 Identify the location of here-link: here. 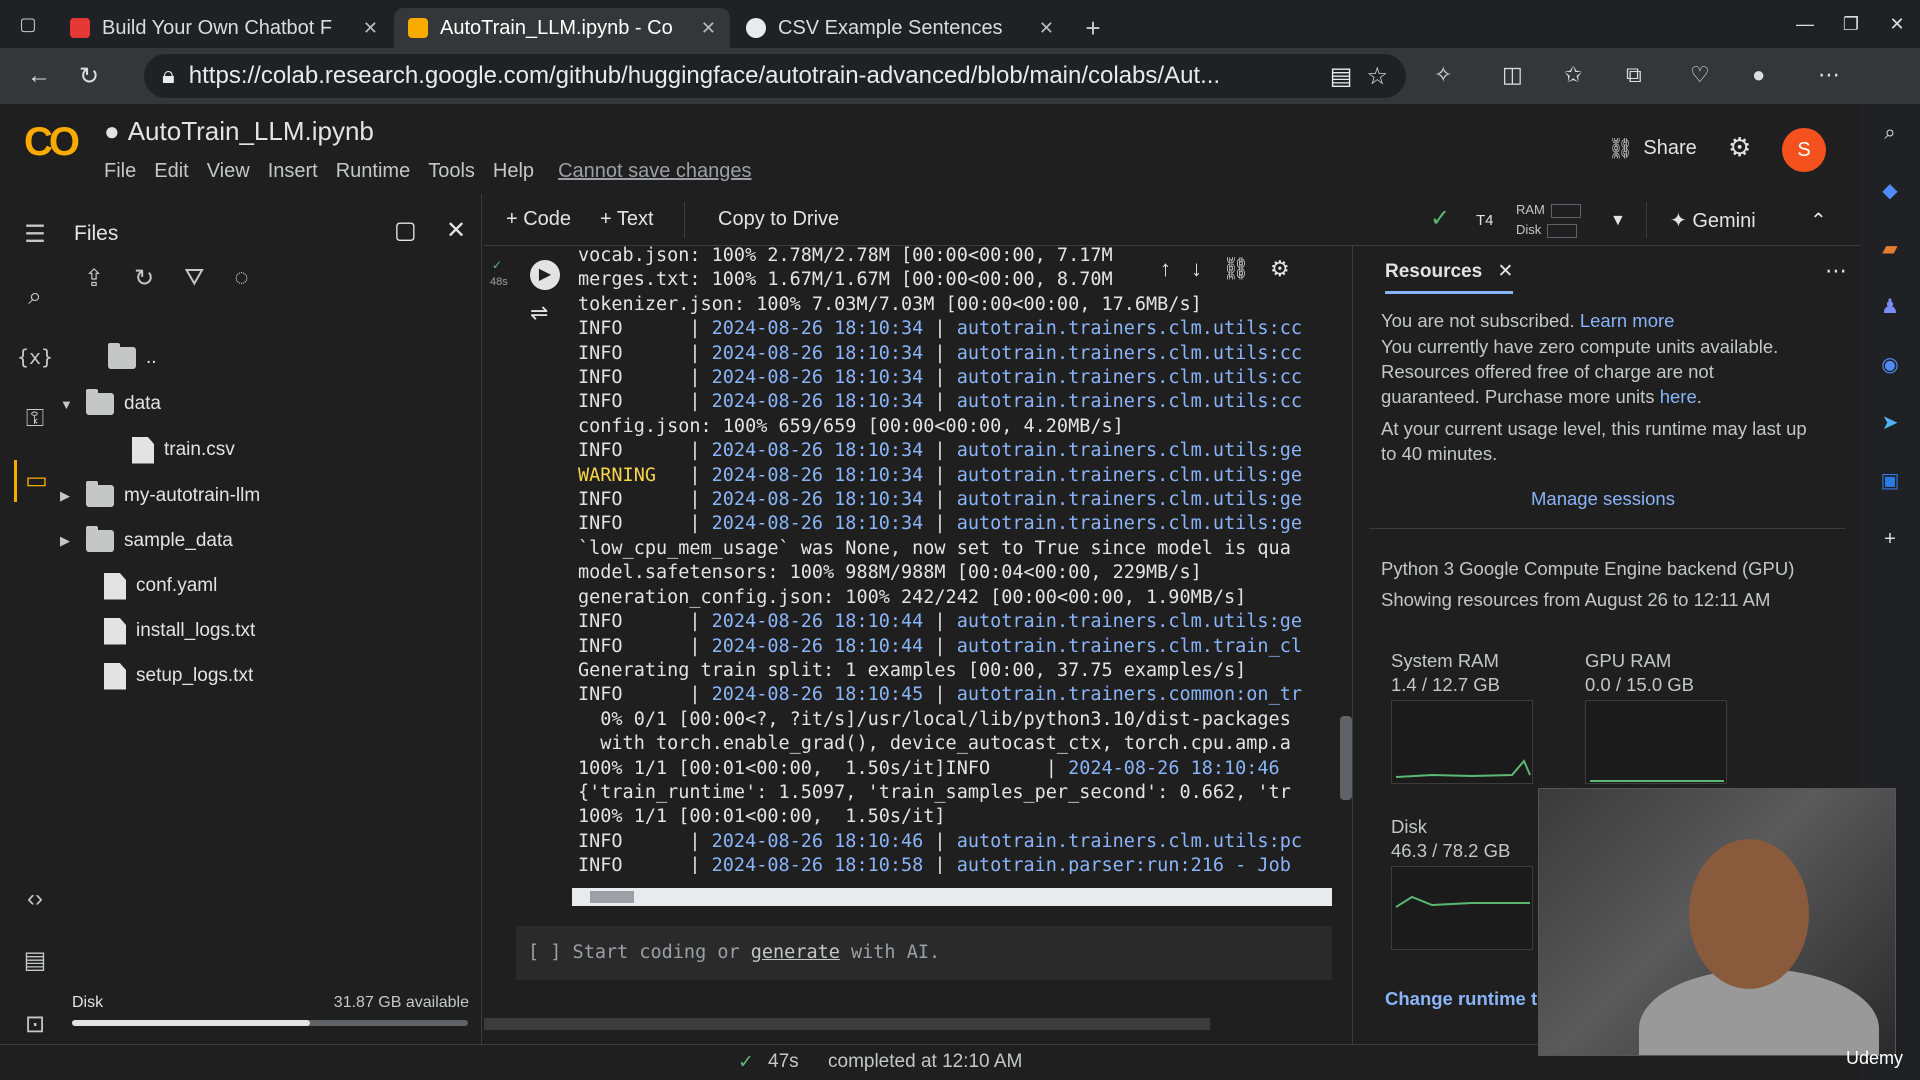
(1678, 396).